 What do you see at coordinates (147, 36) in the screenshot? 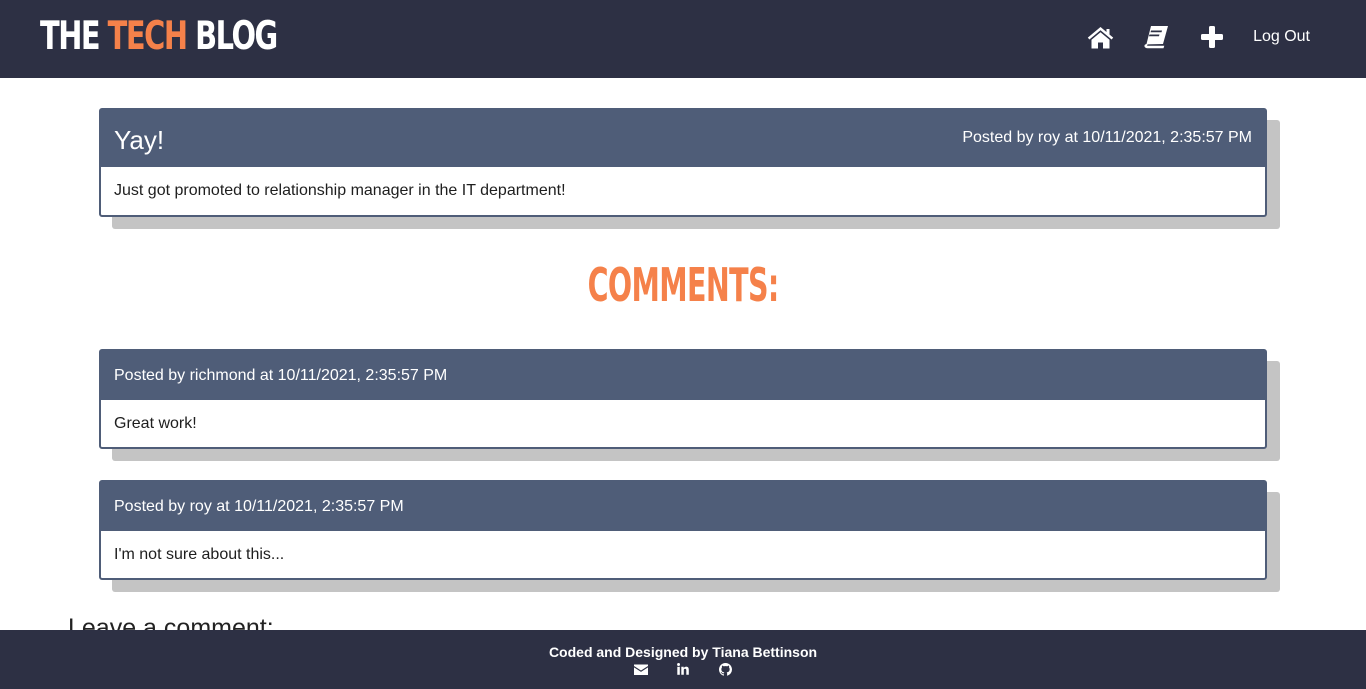
I see `logo-text-tech: TECH` at bounding box center [147, 36].